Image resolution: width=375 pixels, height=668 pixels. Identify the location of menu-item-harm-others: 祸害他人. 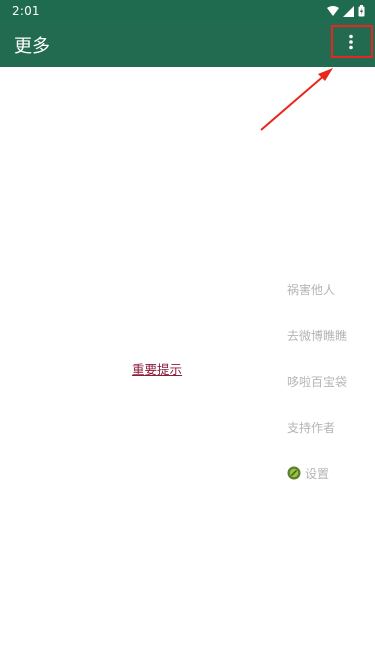
(317, 289).